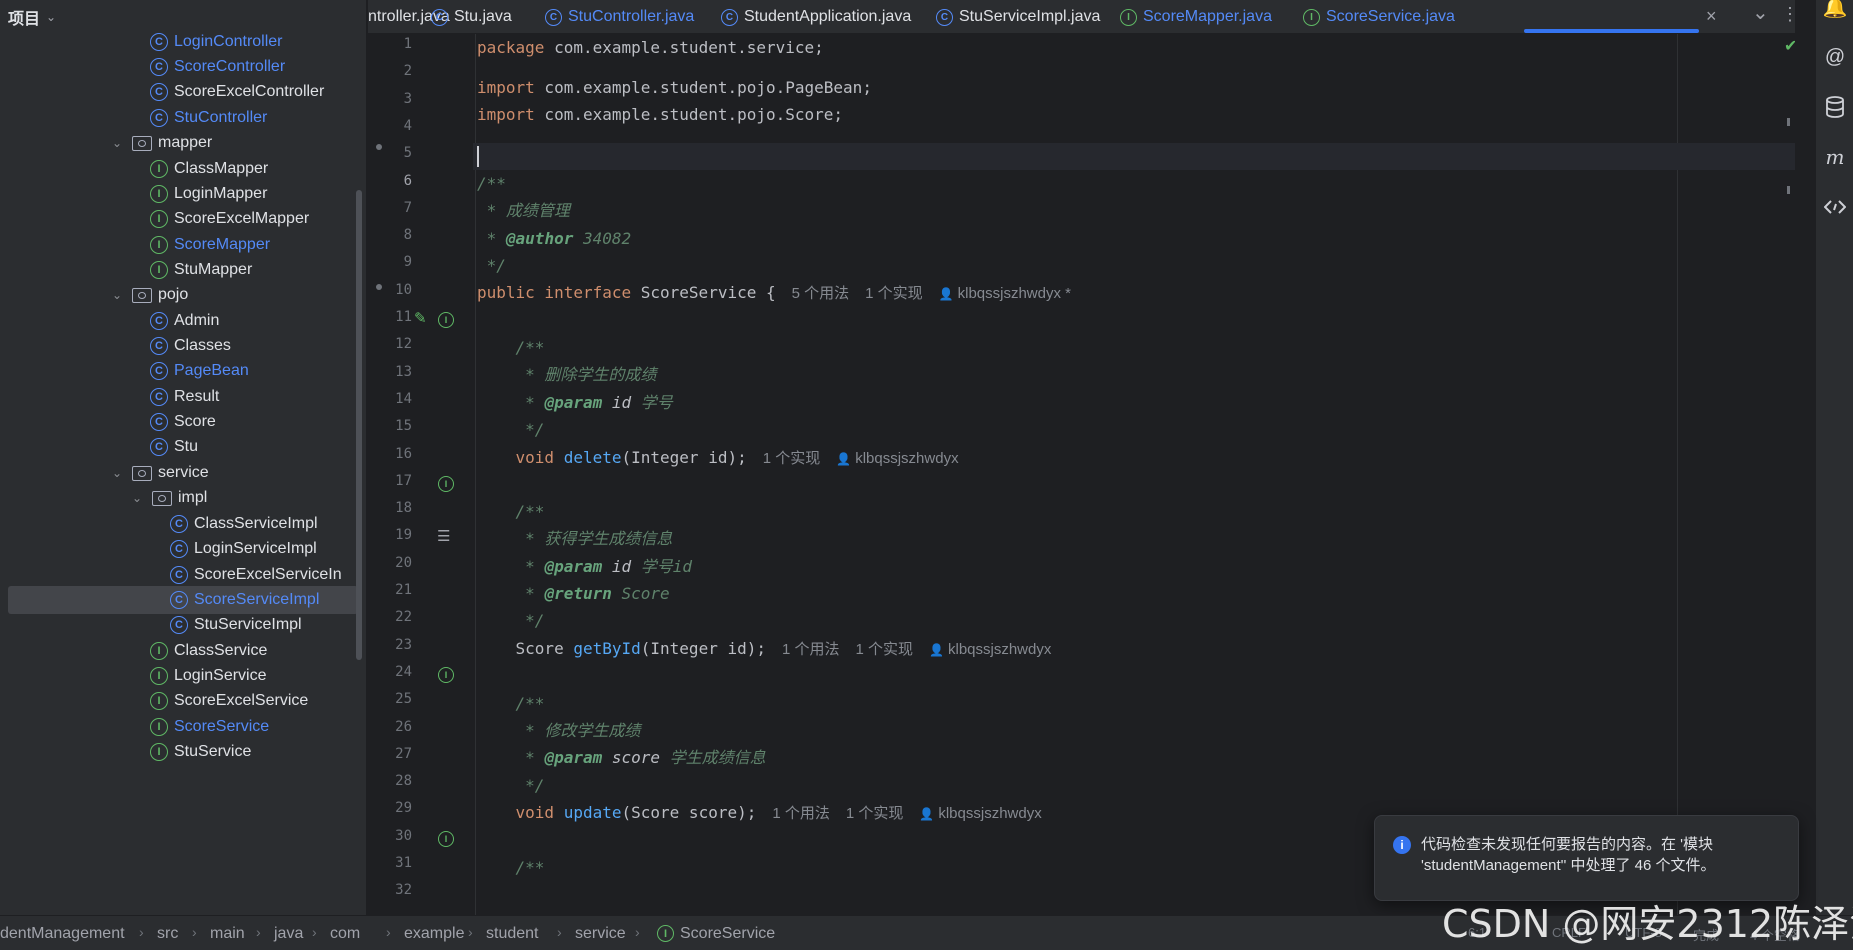  What do you see at coordinates (1005, 293) in the screenshot?
I see `author-hint: 👤 klbqssjszhwdyx *` at bounding box center [1005, 293].